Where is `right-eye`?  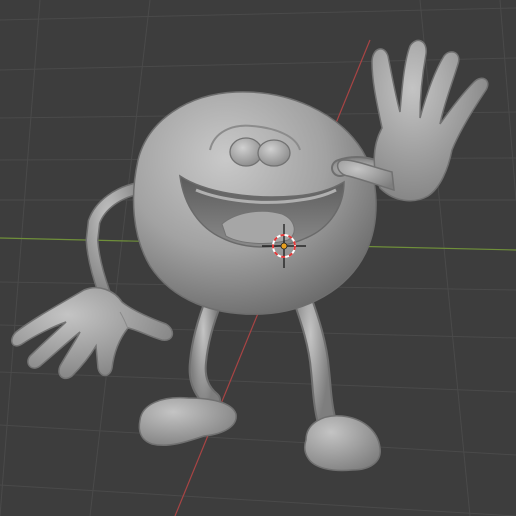 right-eye is located at coordinates (274, 153).